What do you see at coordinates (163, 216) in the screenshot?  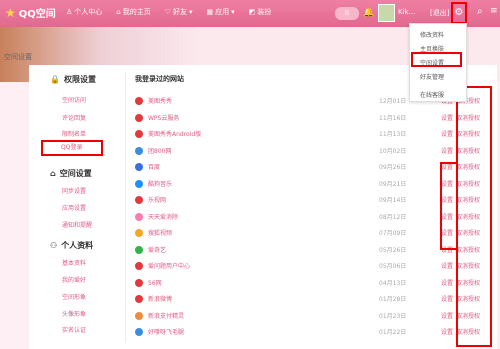 I see `site-name: 天天爱消除` at bounding box center [163, 216].